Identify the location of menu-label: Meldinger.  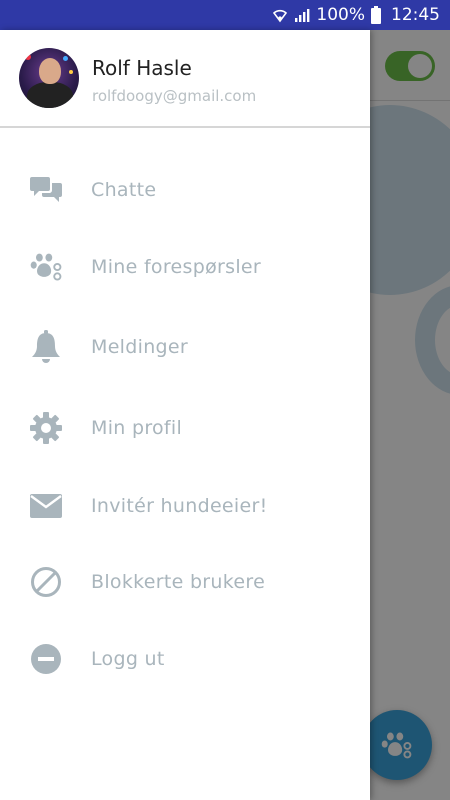
(140, 347).